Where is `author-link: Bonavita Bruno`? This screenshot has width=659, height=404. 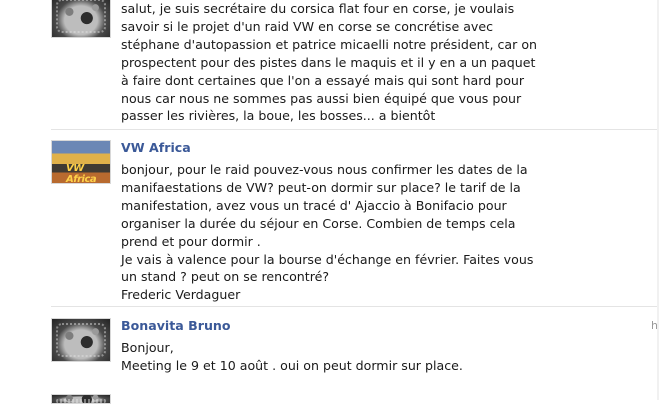
author-link: Bonavita Bruno is located at coordinates (176, 325).